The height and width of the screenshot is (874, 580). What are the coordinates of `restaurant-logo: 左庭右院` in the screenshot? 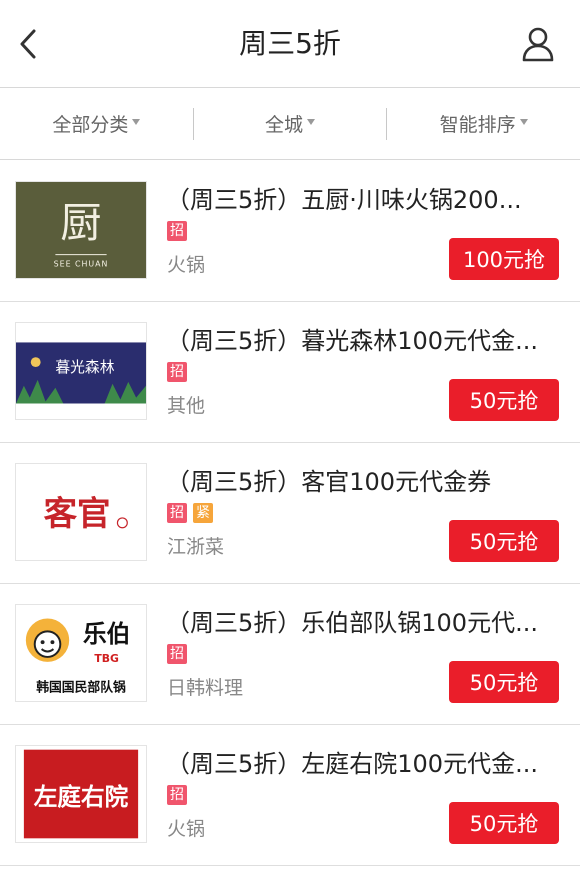 It's located at (81, 794).